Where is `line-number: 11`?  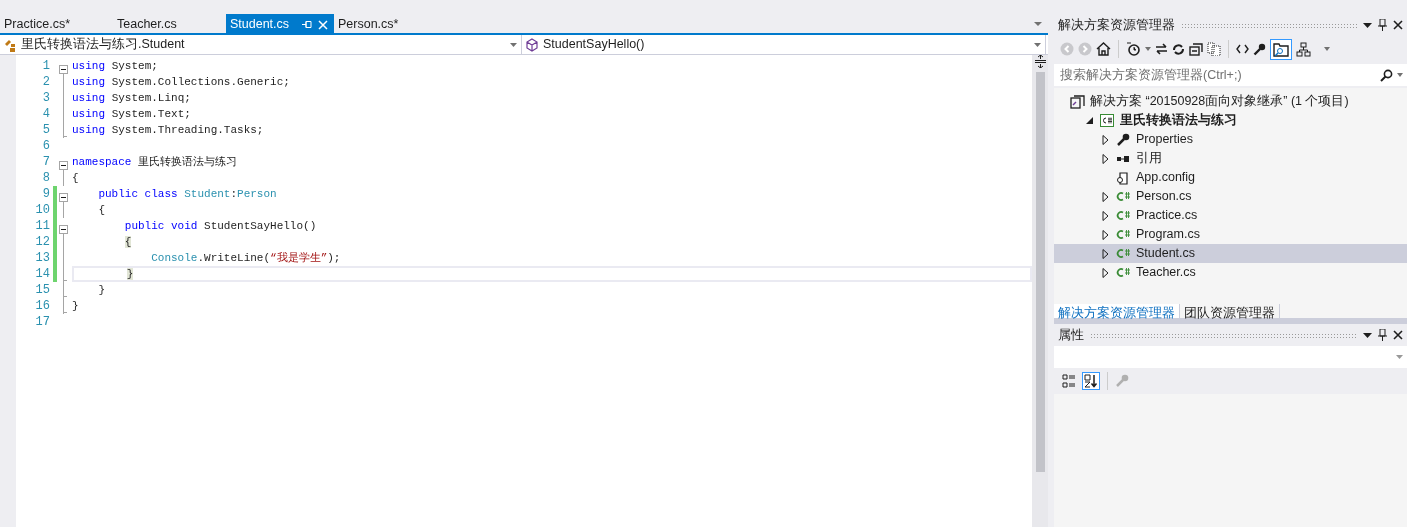 line-number: 11 is located at coordinates (42, 226).